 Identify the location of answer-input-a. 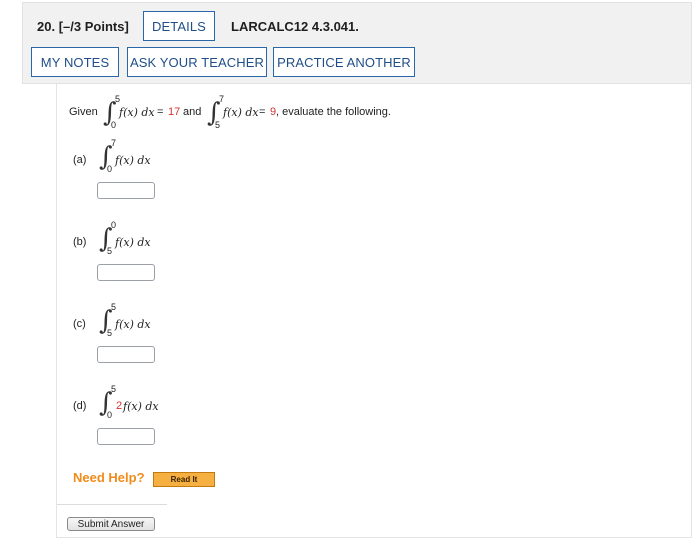
(126, 190).